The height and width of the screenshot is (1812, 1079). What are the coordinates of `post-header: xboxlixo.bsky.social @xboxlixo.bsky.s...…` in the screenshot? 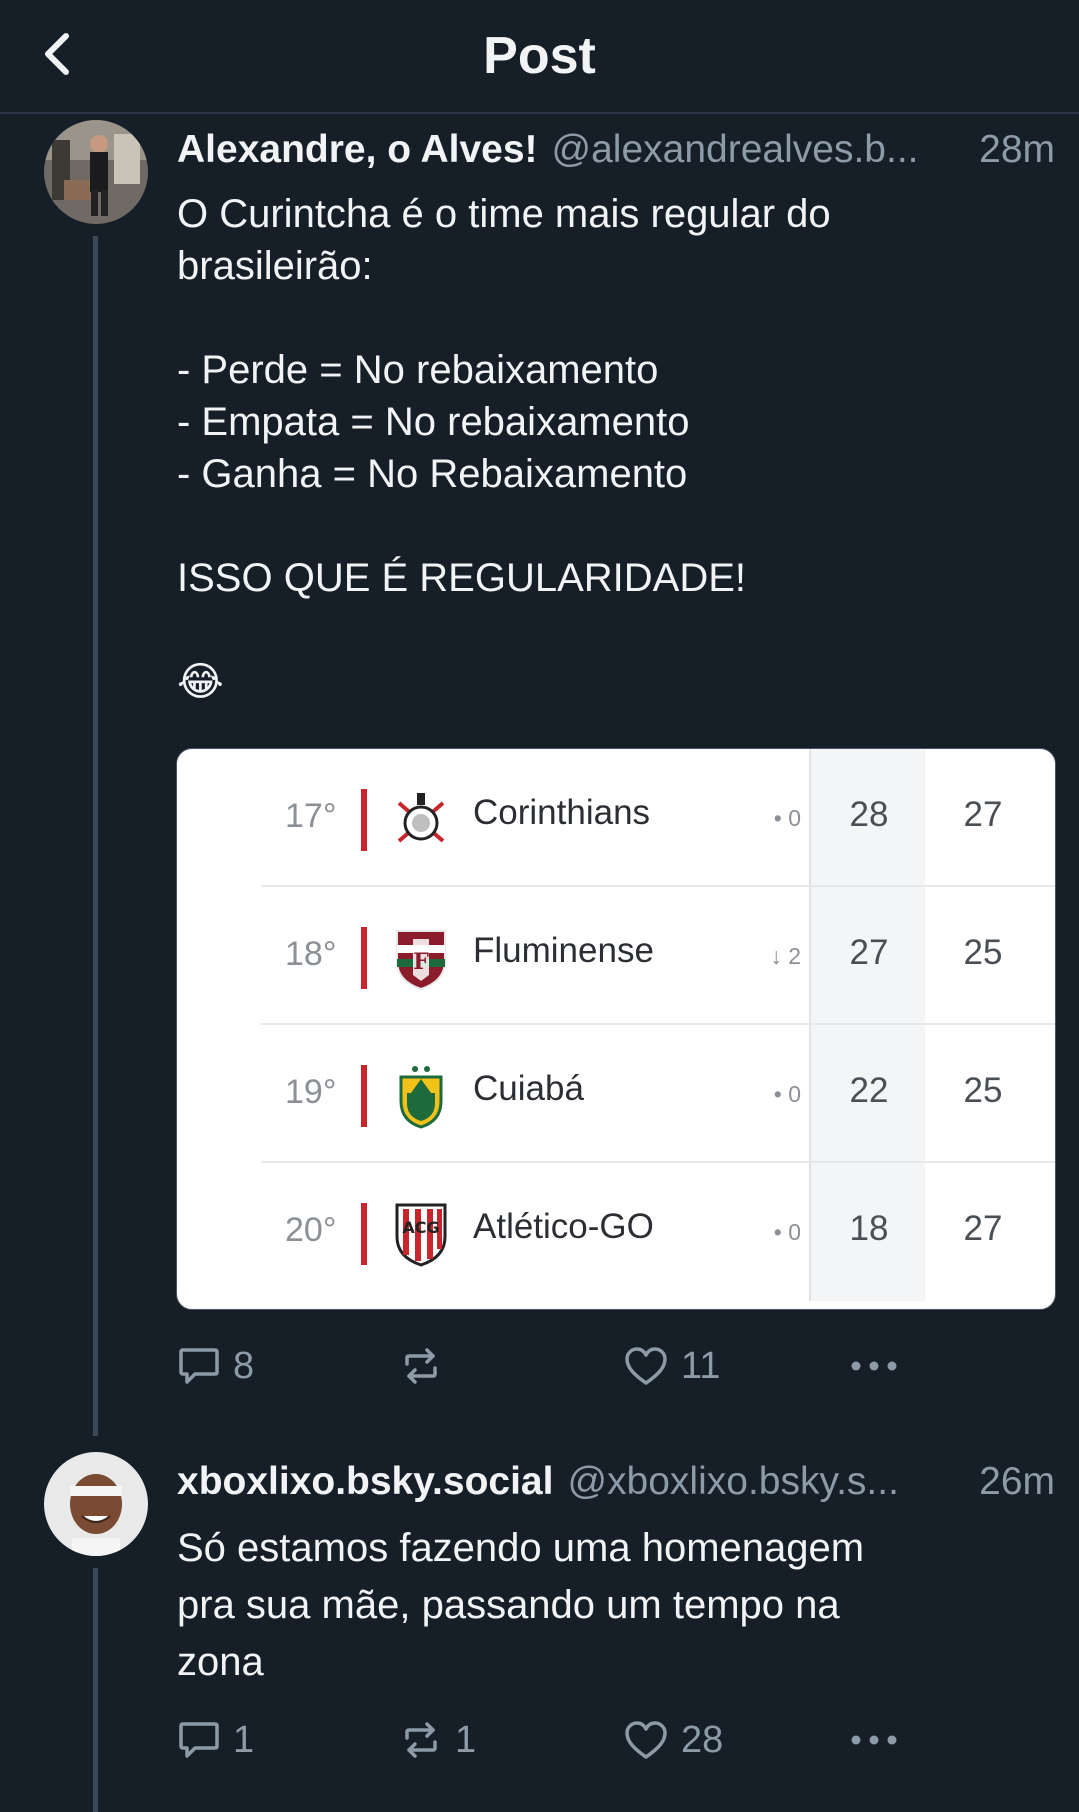 It's located at (616, 1485).